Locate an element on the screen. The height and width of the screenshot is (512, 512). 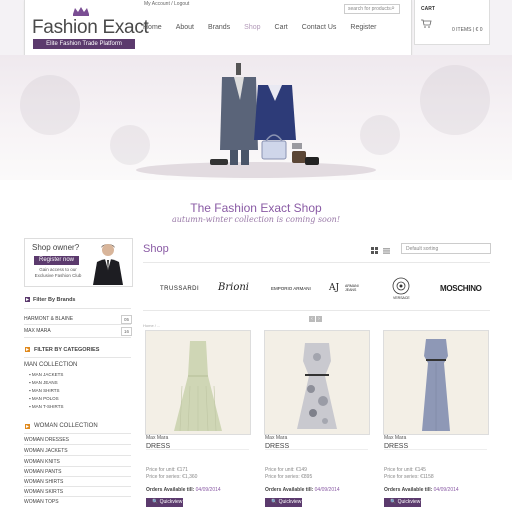
nav-home: Home is located at coordinates (152, 27).